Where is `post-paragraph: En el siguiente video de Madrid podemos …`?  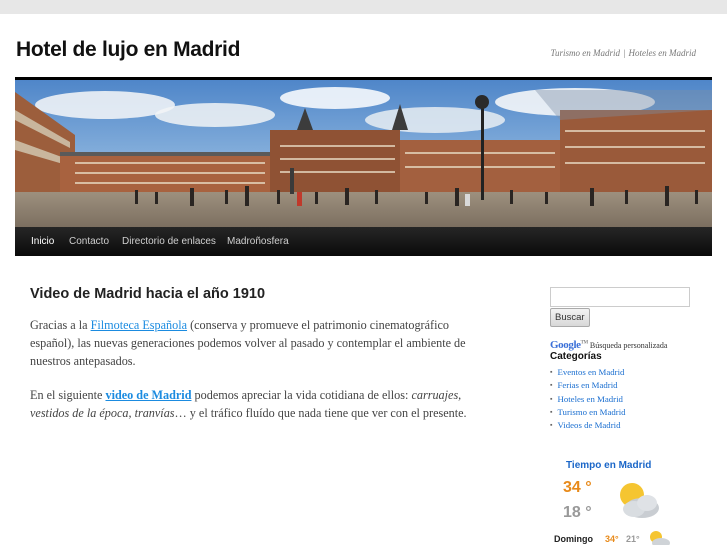 post-paragraph: En el siguiente video de Madrid podemos … is located at coordinates (261, 404).